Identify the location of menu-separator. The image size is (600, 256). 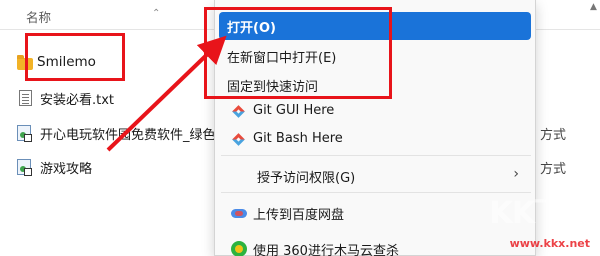
(376, 155).